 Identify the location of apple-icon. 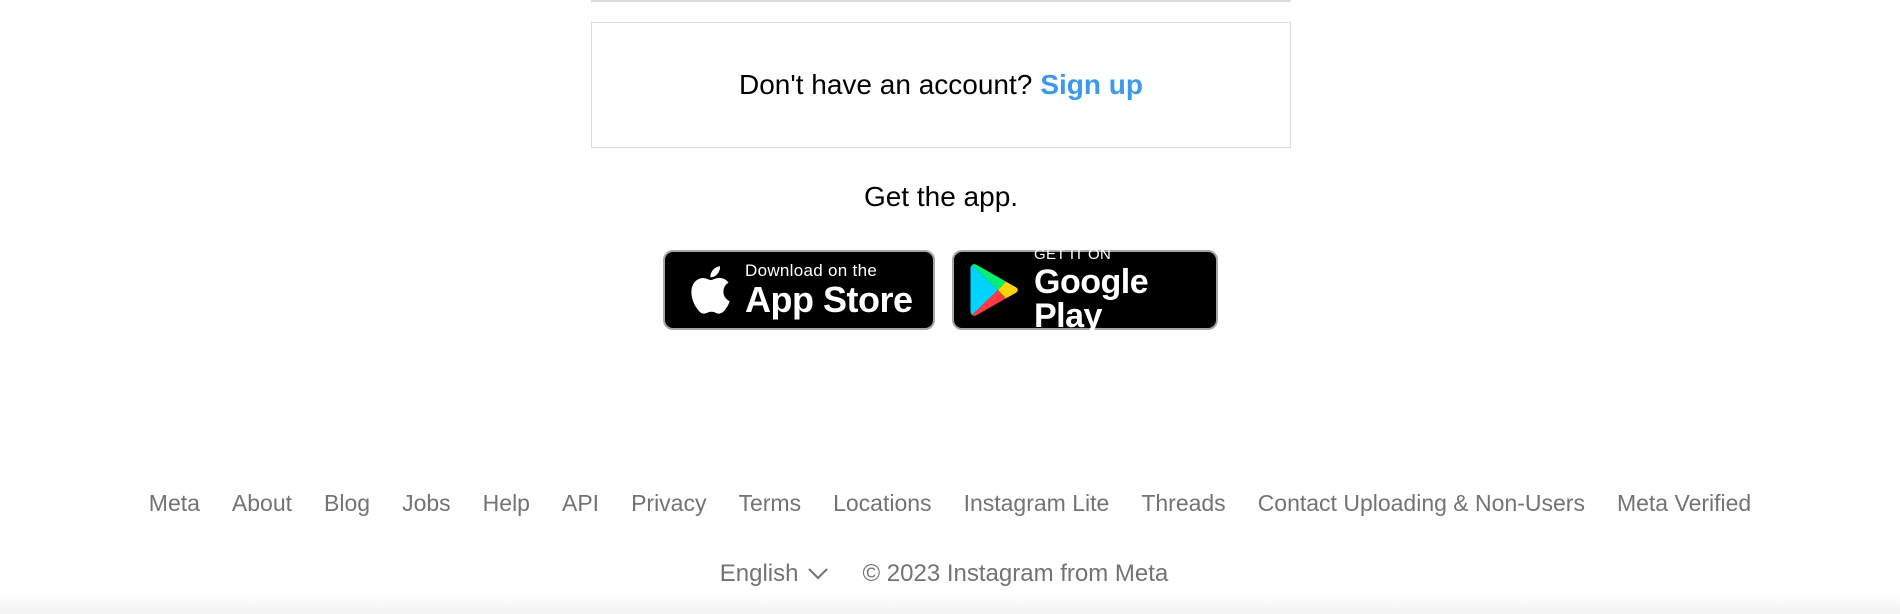
(709, 290).